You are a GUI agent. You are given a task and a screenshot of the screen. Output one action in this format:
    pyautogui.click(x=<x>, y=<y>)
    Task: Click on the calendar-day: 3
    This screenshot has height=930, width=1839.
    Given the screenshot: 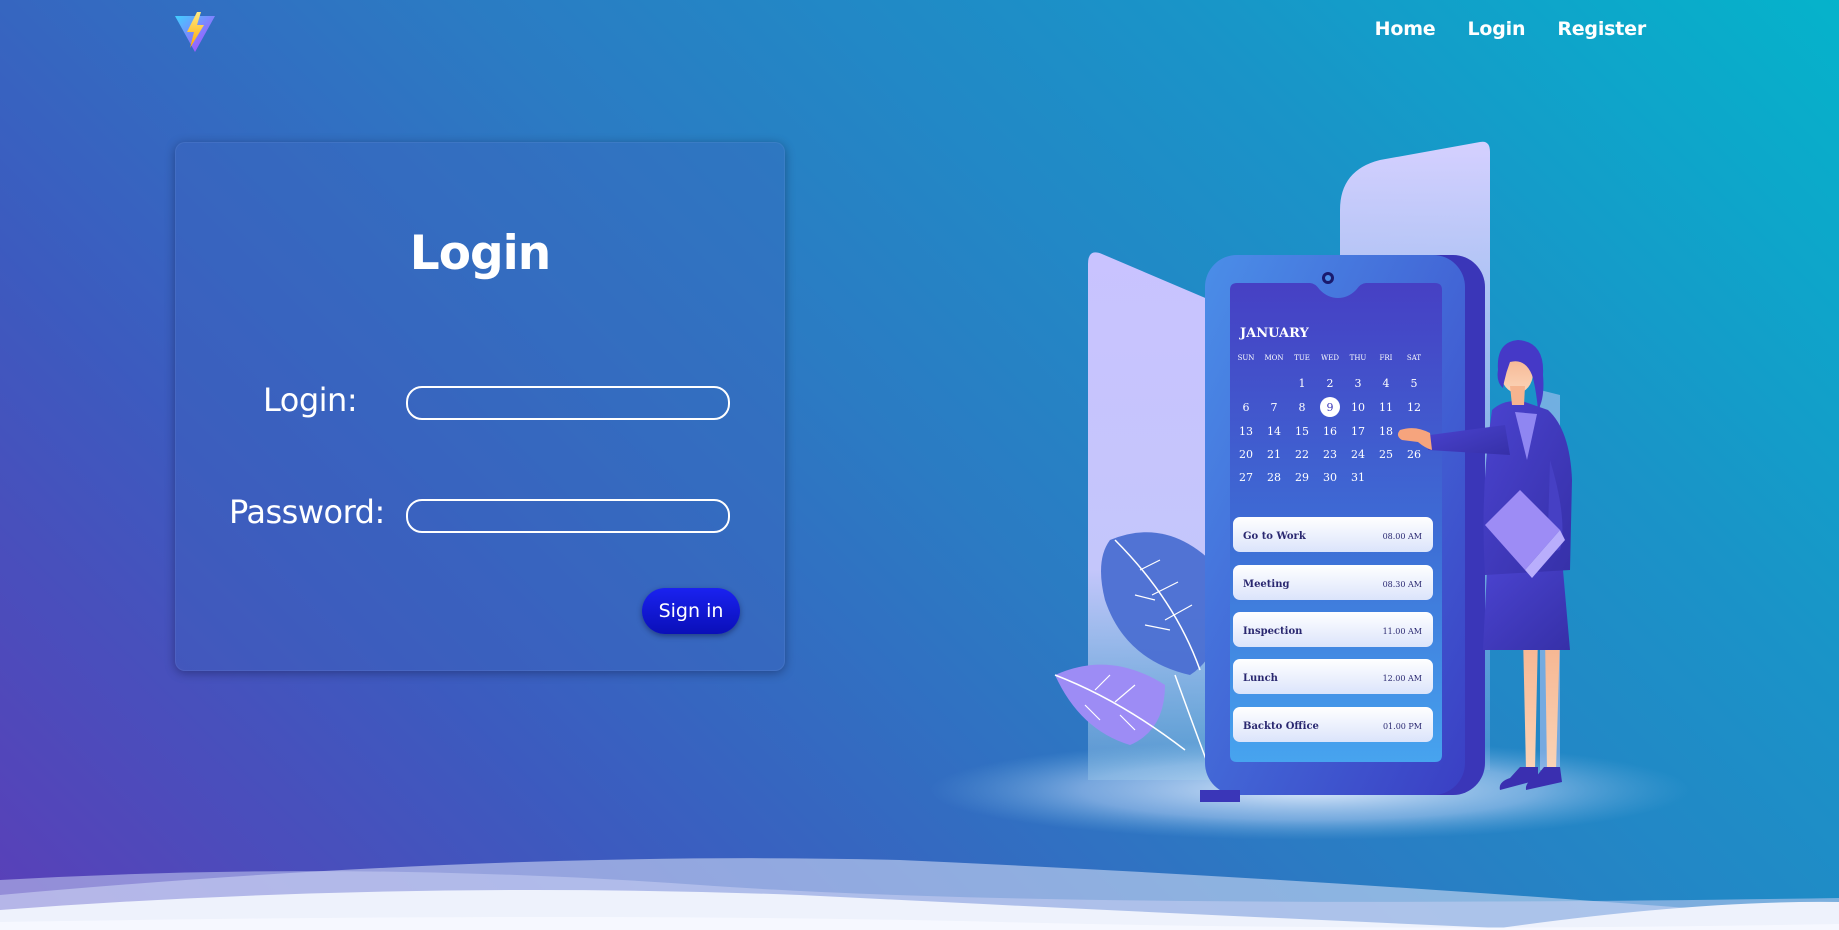 What is the action you would take?
    pyautogui.click(x=1358, y=383)
    